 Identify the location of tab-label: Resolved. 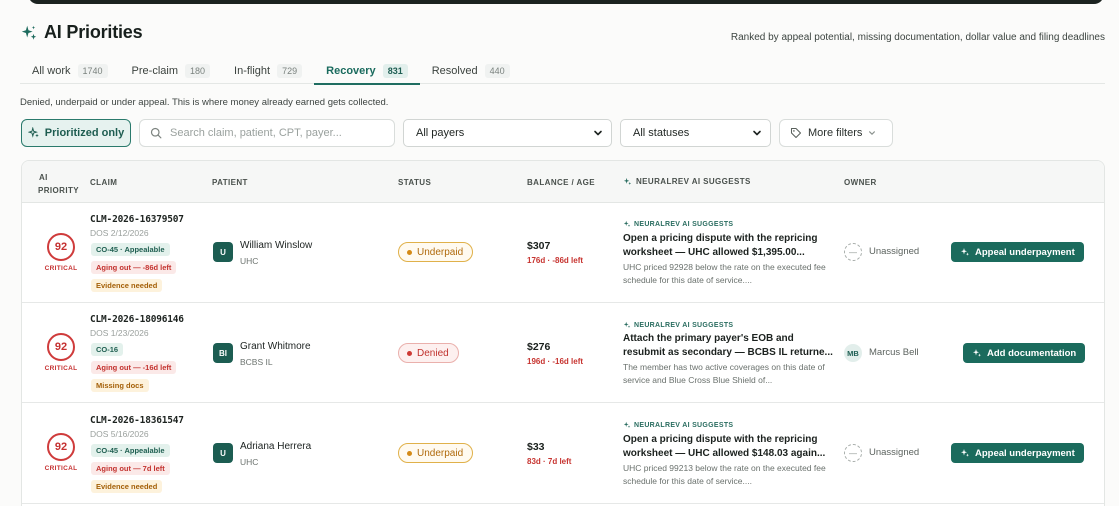
(454, 71).